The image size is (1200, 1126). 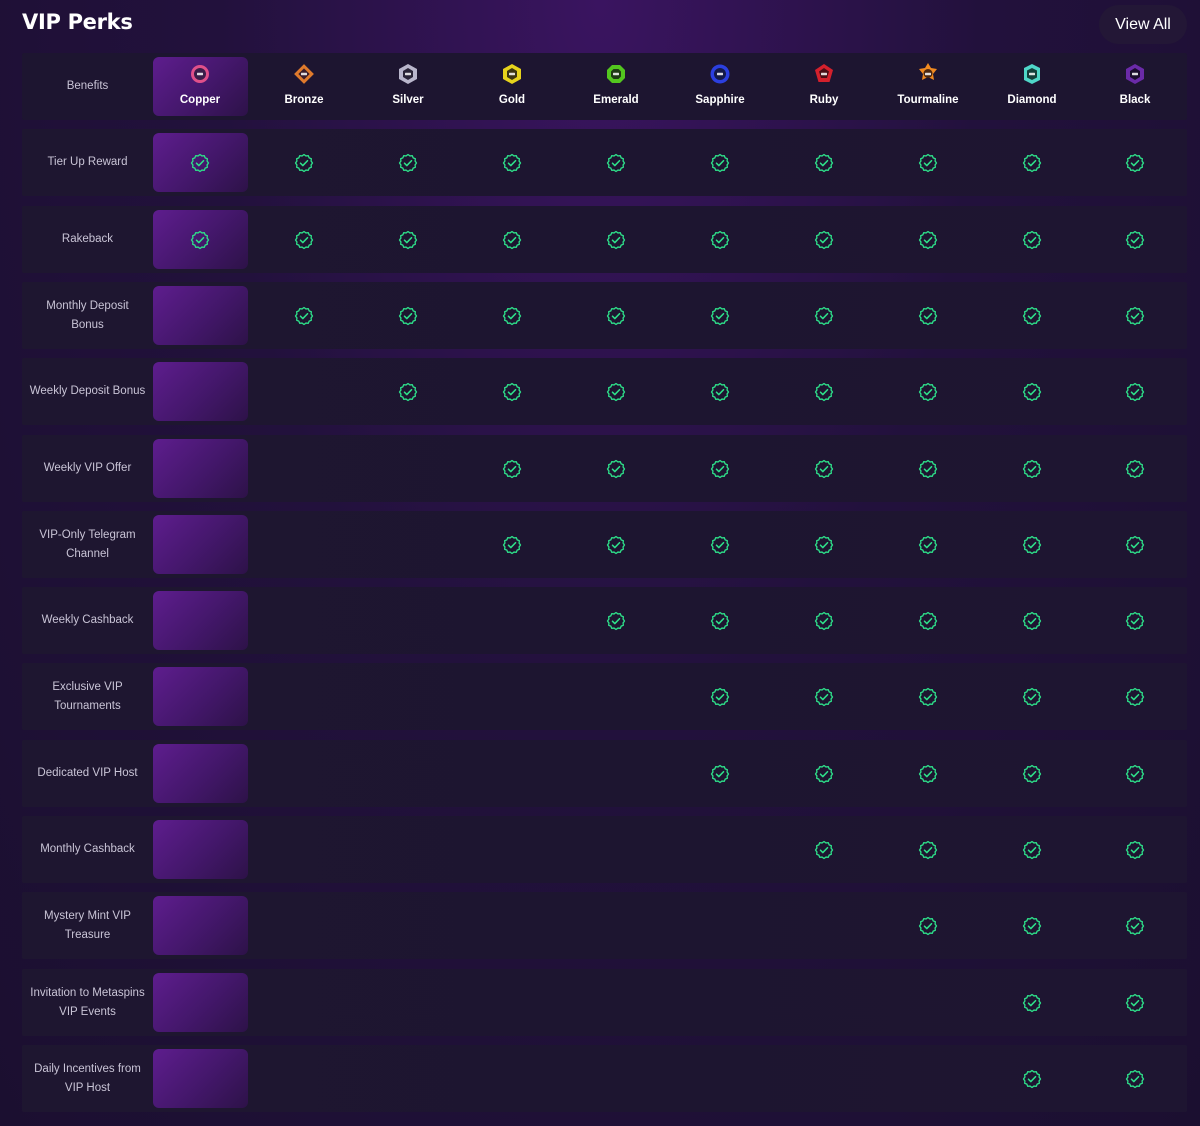 What do you see at coordinates (512, 86) in the screenshot?
I see `tier-header-gold: Gold` at bounding box center [512, 86].